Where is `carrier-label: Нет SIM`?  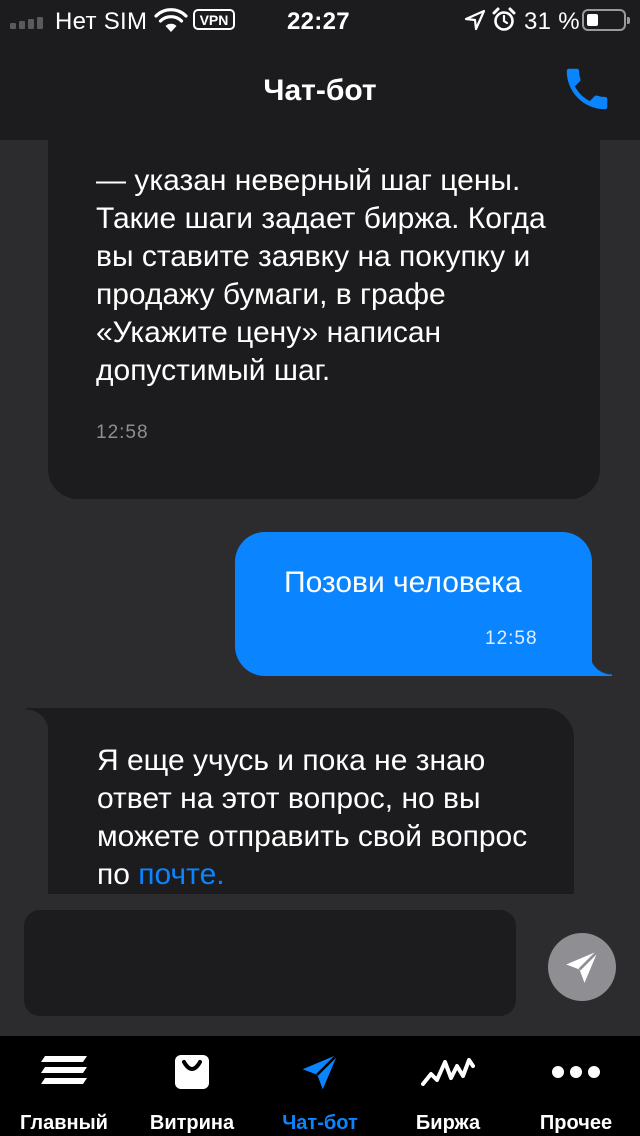 carrier-label: Нет SIM is located at coordinates (101, 21).